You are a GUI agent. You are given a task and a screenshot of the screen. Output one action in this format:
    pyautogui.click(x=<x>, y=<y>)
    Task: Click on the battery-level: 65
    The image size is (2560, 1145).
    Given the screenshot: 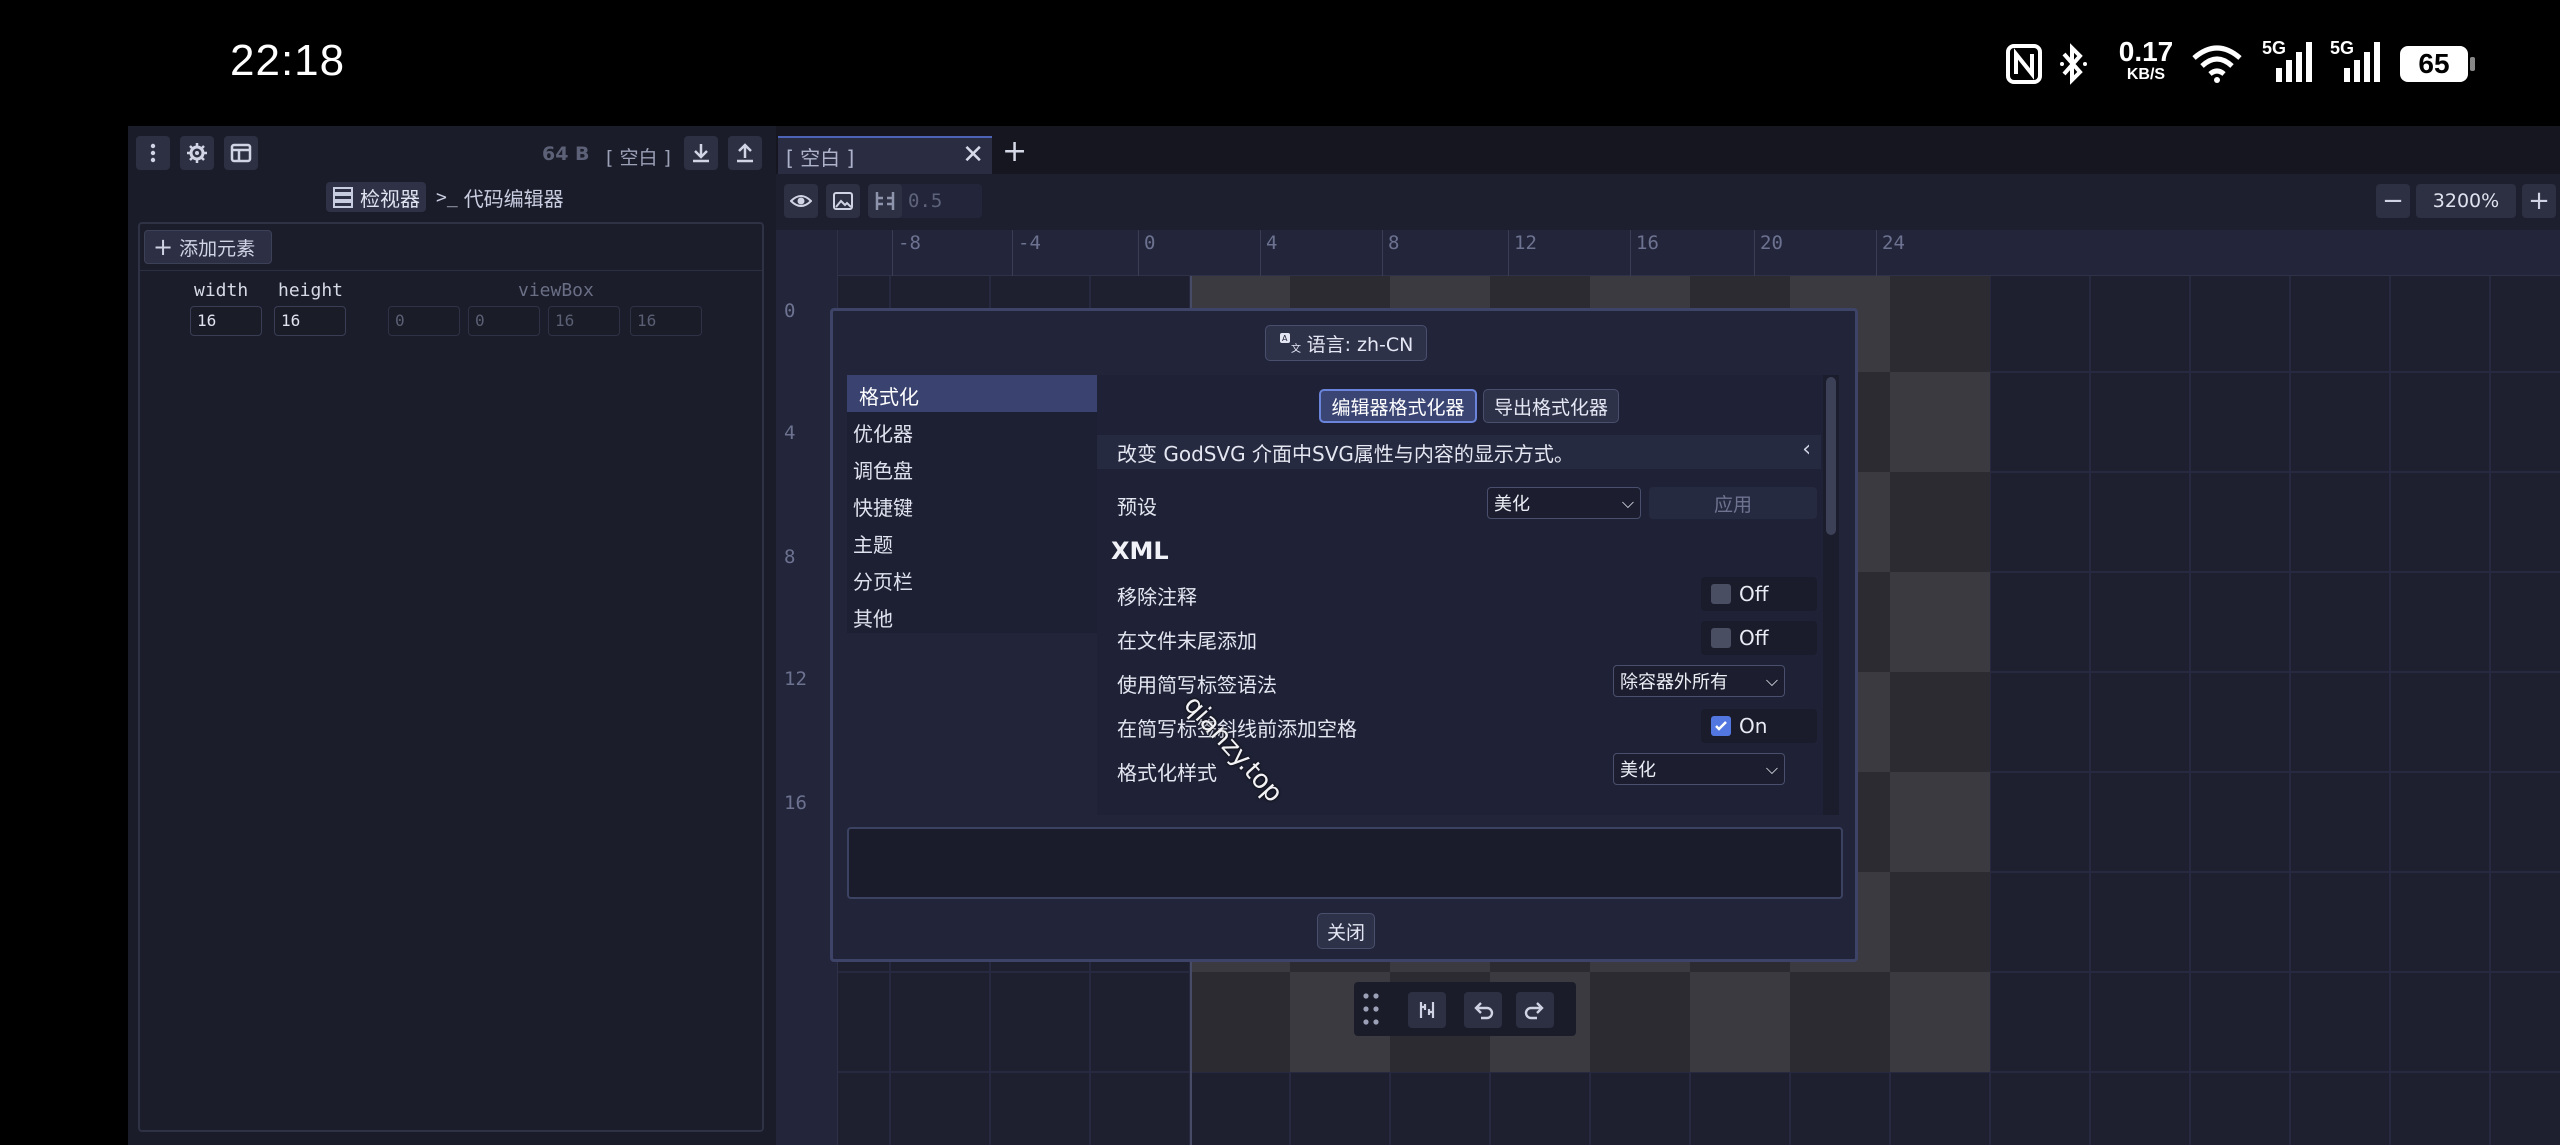 What is the action you would take?
    pyautogui.click(x=2434, y=64)
    